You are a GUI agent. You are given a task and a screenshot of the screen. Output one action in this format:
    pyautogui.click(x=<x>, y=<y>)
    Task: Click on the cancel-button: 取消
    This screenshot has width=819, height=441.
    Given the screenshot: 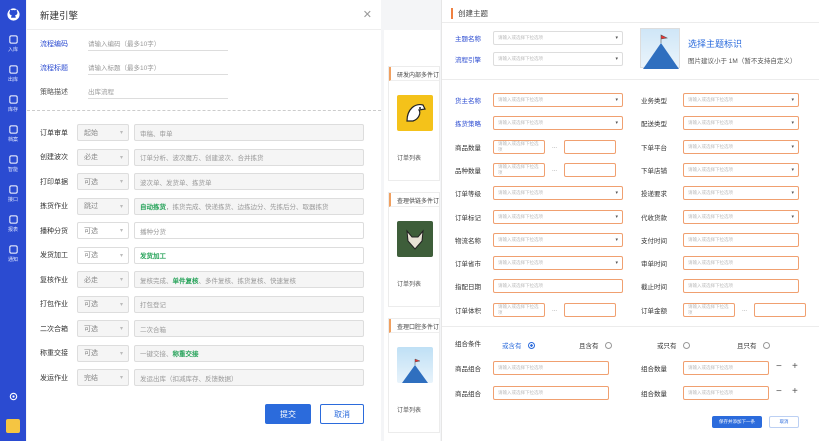 What is the action you would take?
    pyautogui.click(x=342, y=414)
    